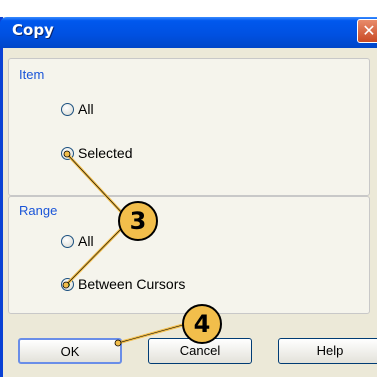 This screenshot has height=377, width=377. What do you see at coordinates (66, 285) in the screenshot?
I see `callout-dot-between` at bounding box center [66, 285].